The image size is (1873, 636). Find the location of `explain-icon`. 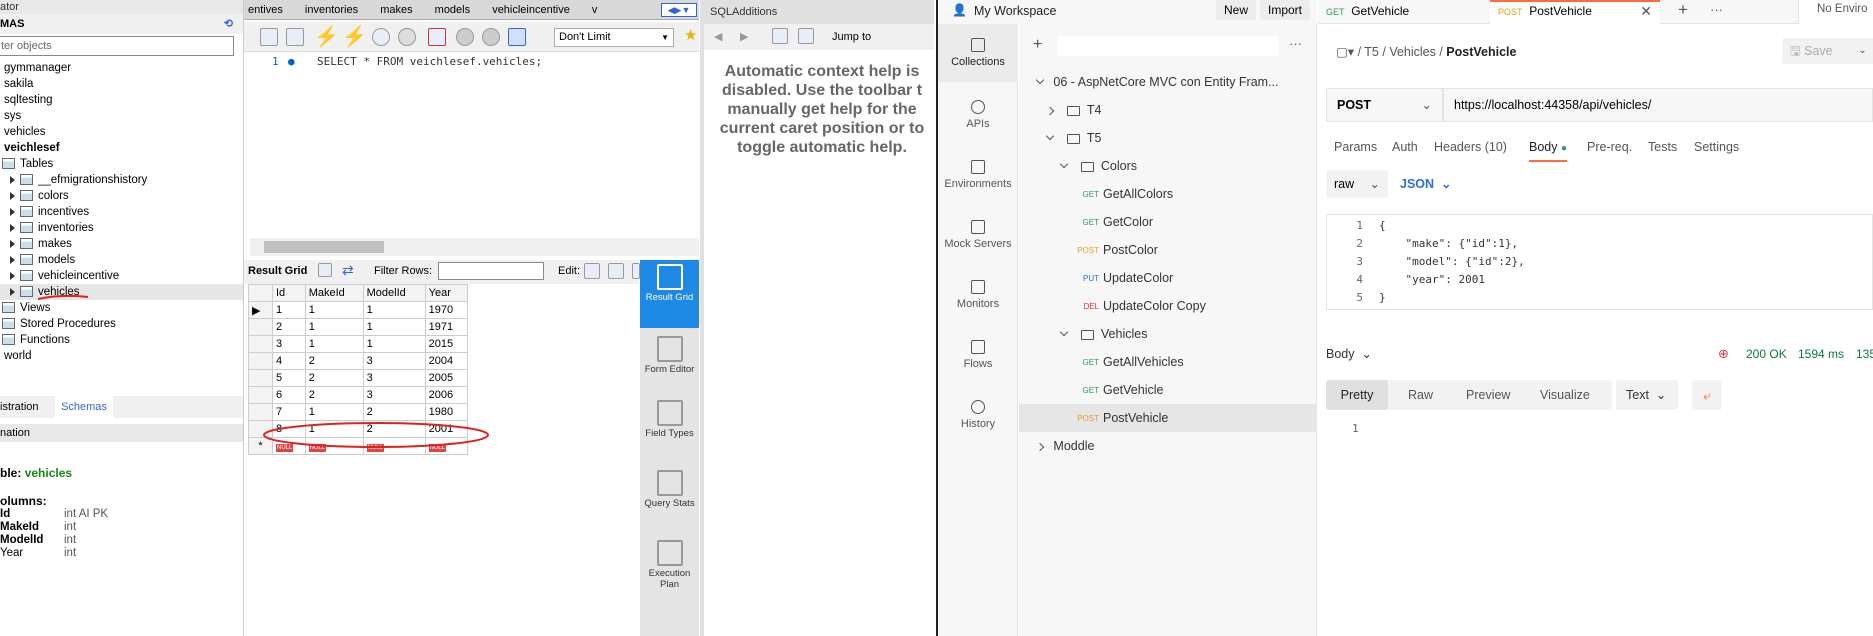

explain-icon is located at coordinates (381, 37).